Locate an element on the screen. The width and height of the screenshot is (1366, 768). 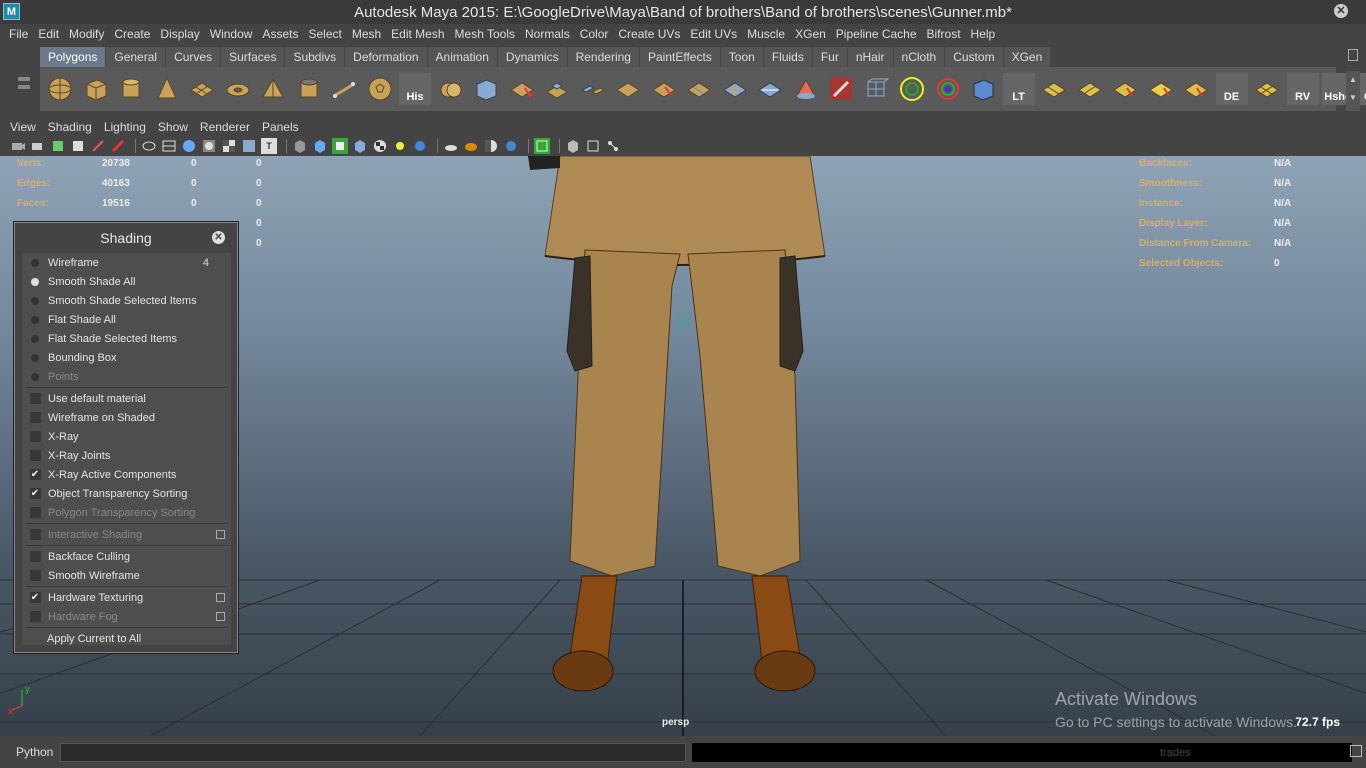
camera-attributes-icon is located at coordinates (38, 146).